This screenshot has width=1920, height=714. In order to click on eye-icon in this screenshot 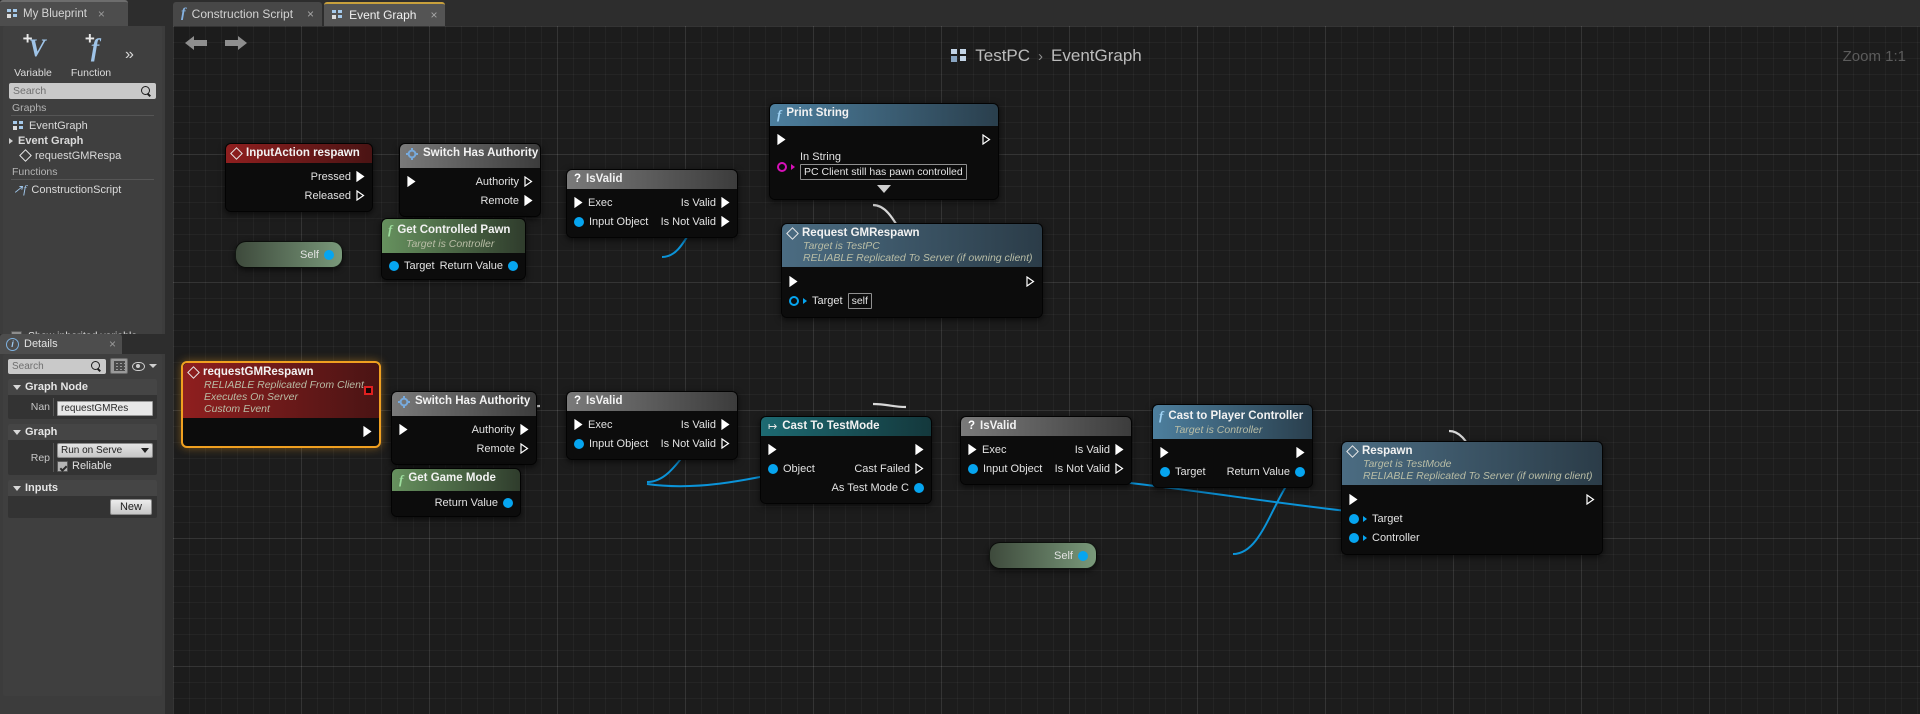, I will do `click(138, 366)`.